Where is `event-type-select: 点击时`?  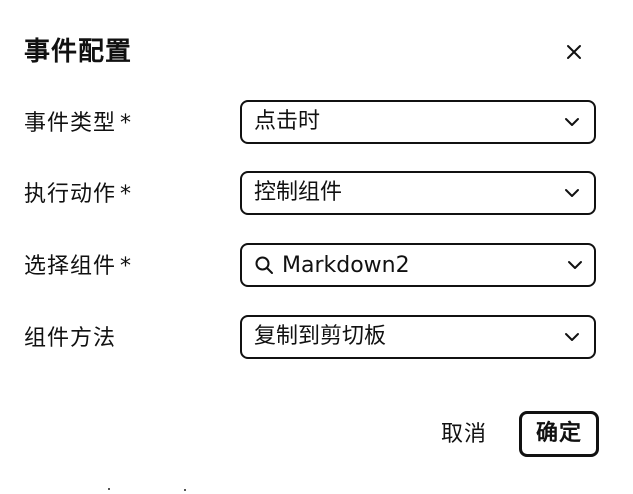 event-type-select: 点击时 is located at coordinates (418, 122).